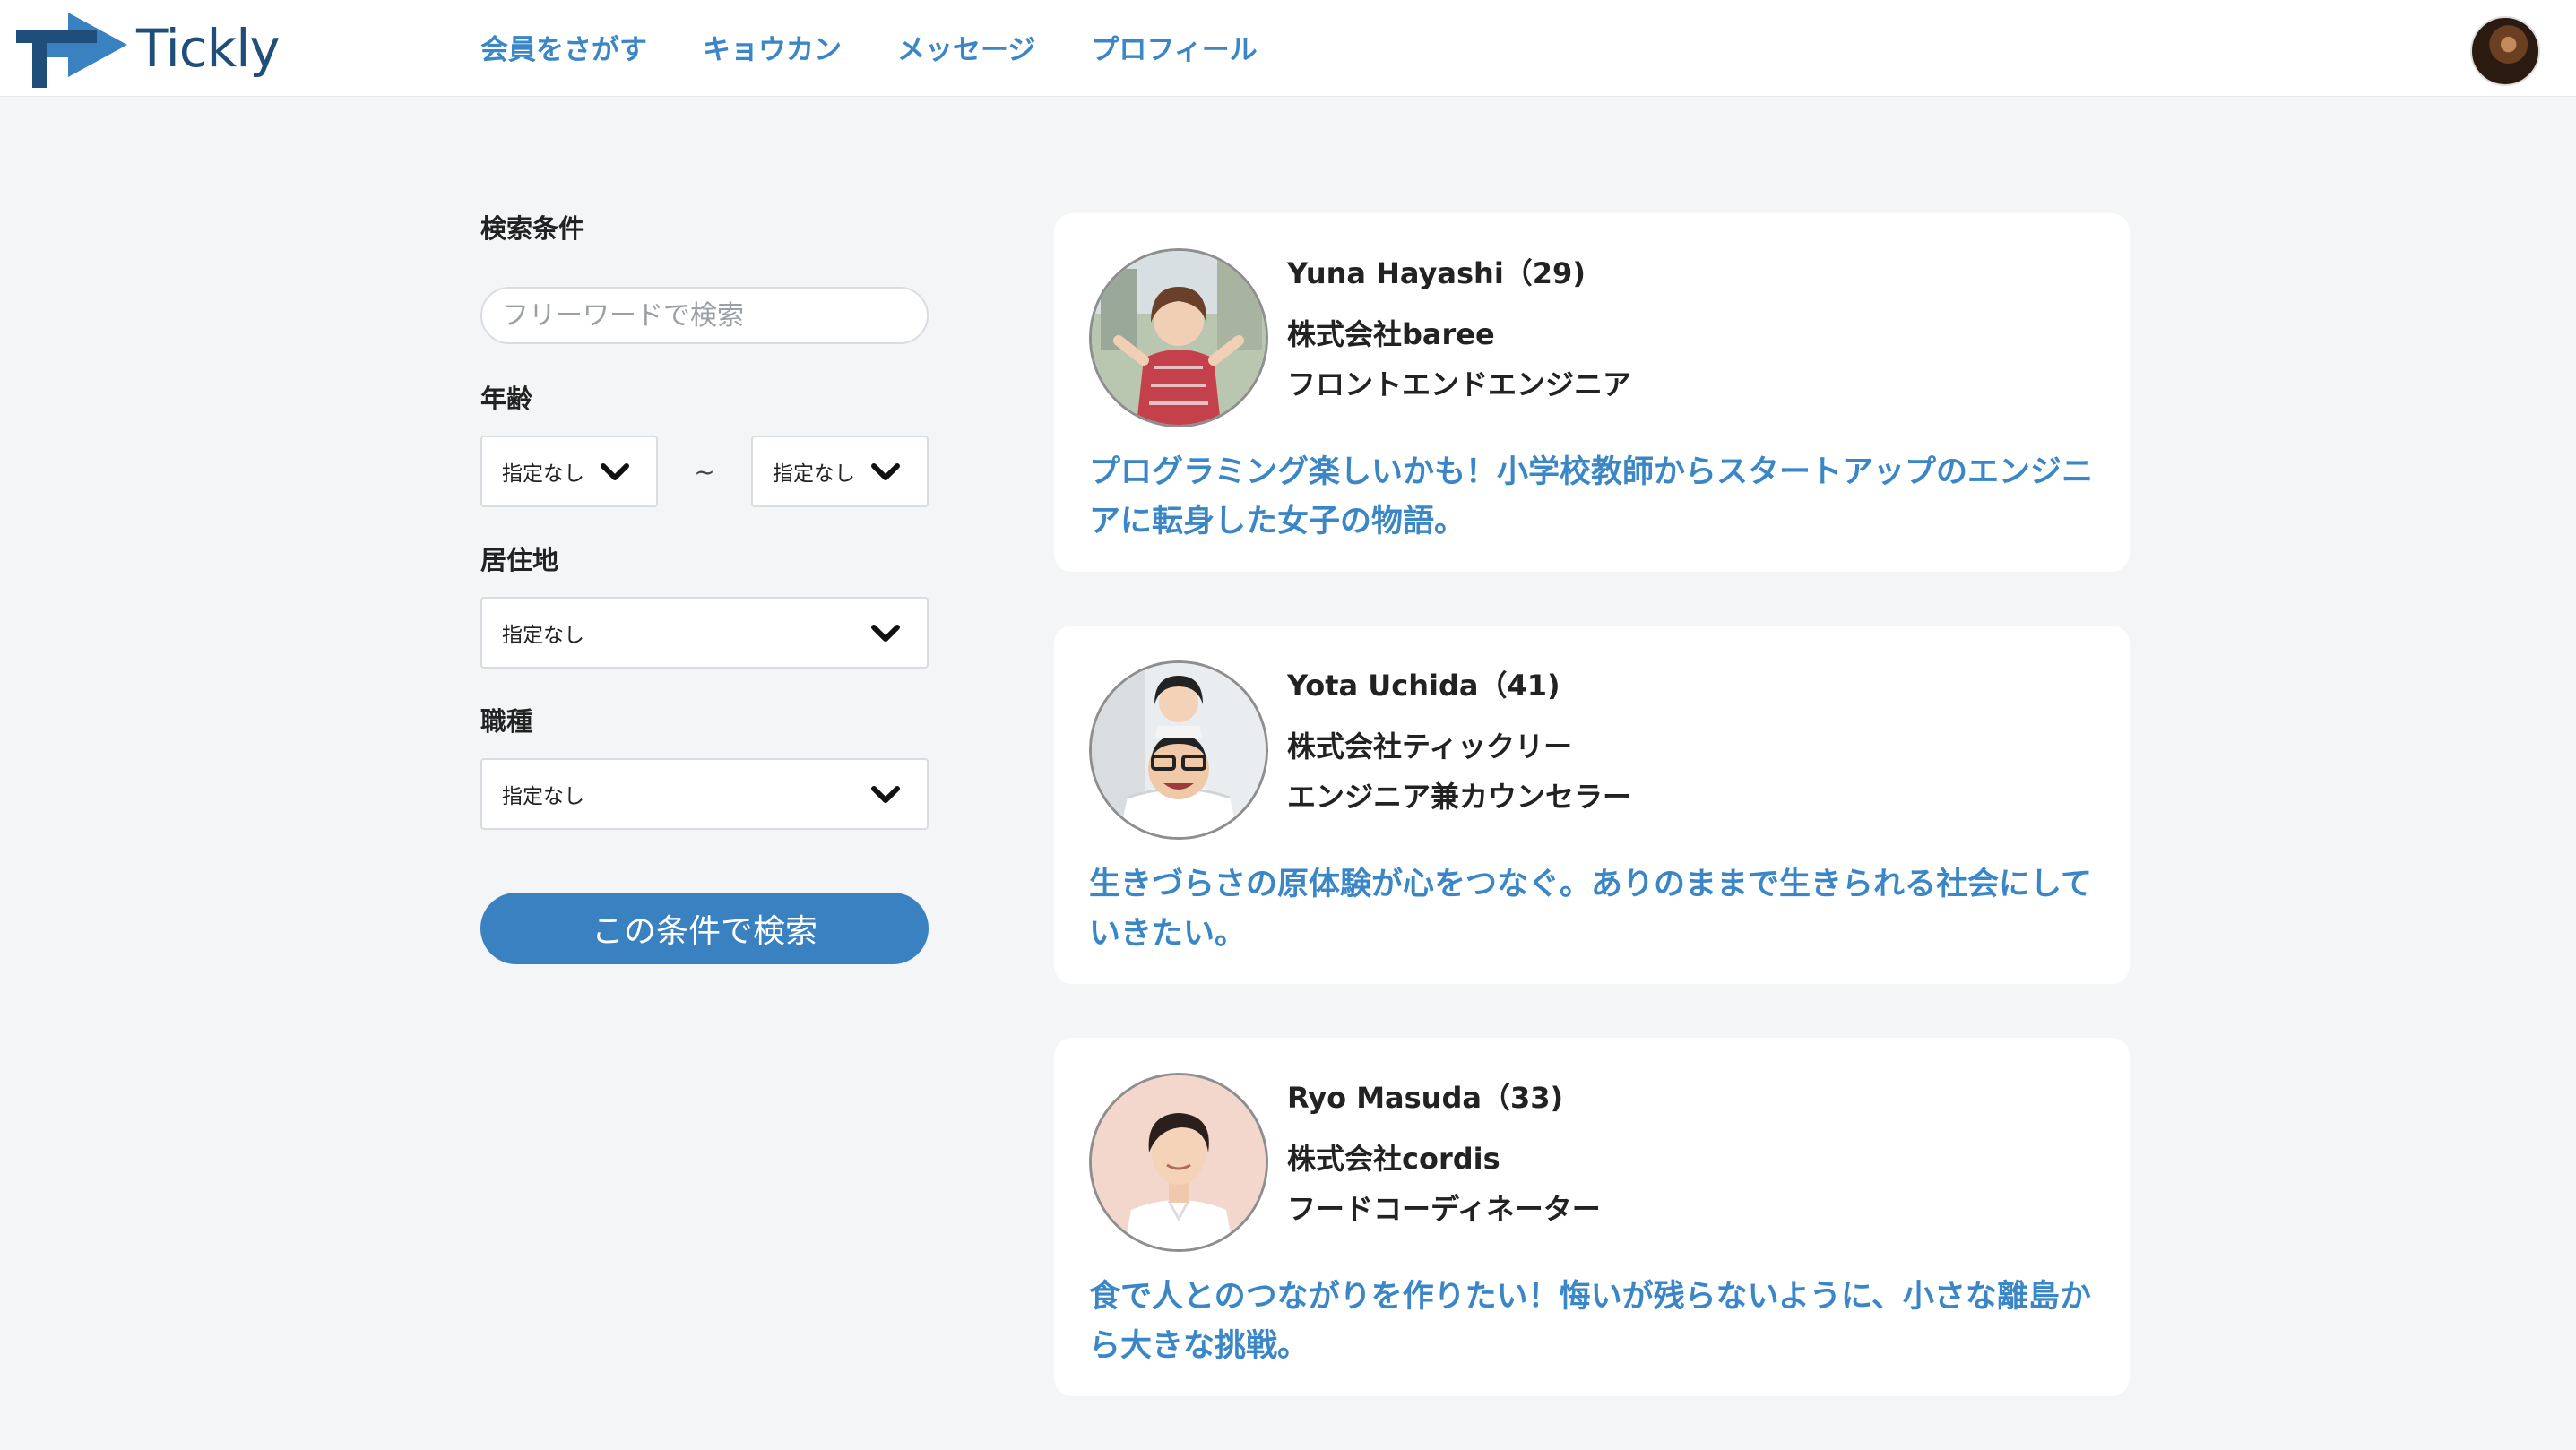 The width and height of the screenshot is (2576, 1450). I want to click on age-min-value: 指定なし, so click(543, 474).